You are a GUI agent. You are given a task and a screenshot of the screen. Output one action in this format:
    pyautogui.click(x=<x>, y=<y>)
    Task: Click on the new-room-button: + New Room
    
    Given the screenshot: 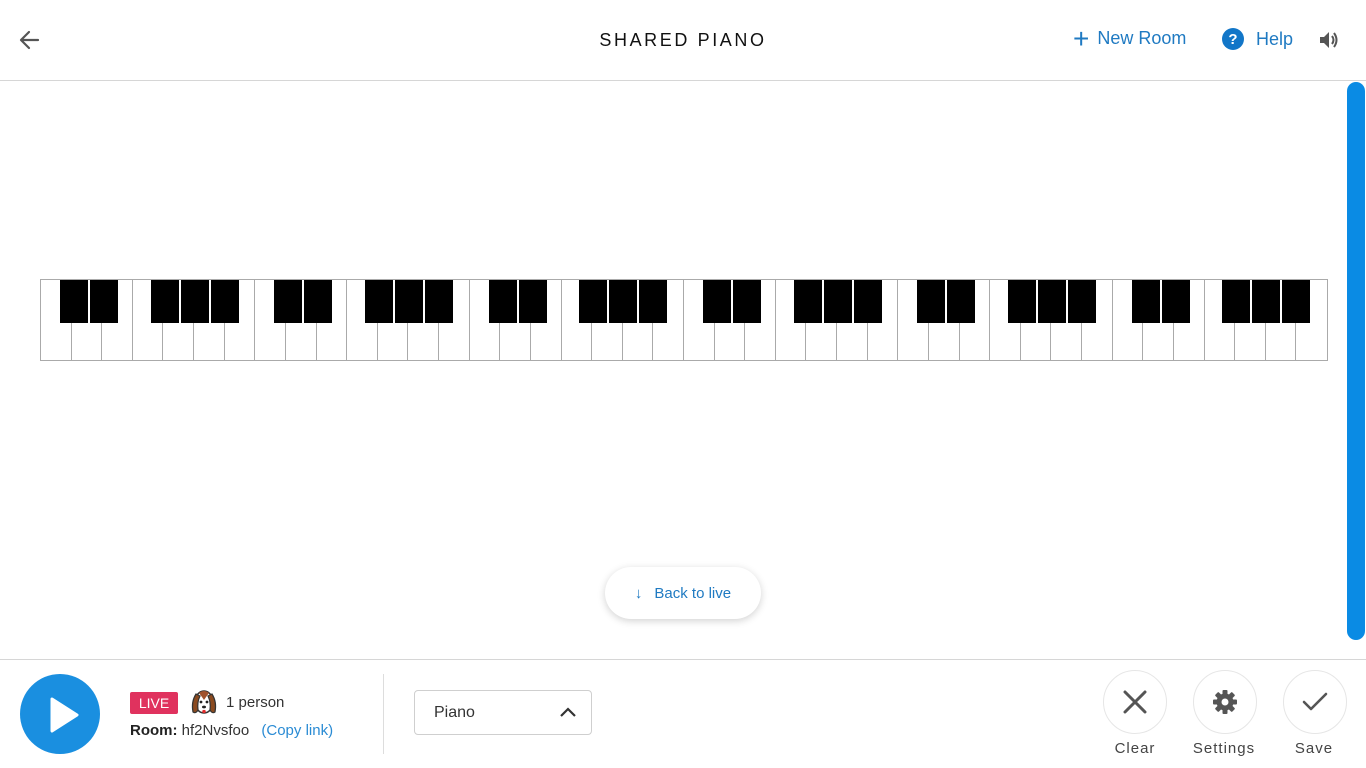 What is the action you would take?
    pyautogui.click(x=1130, y=38)
    